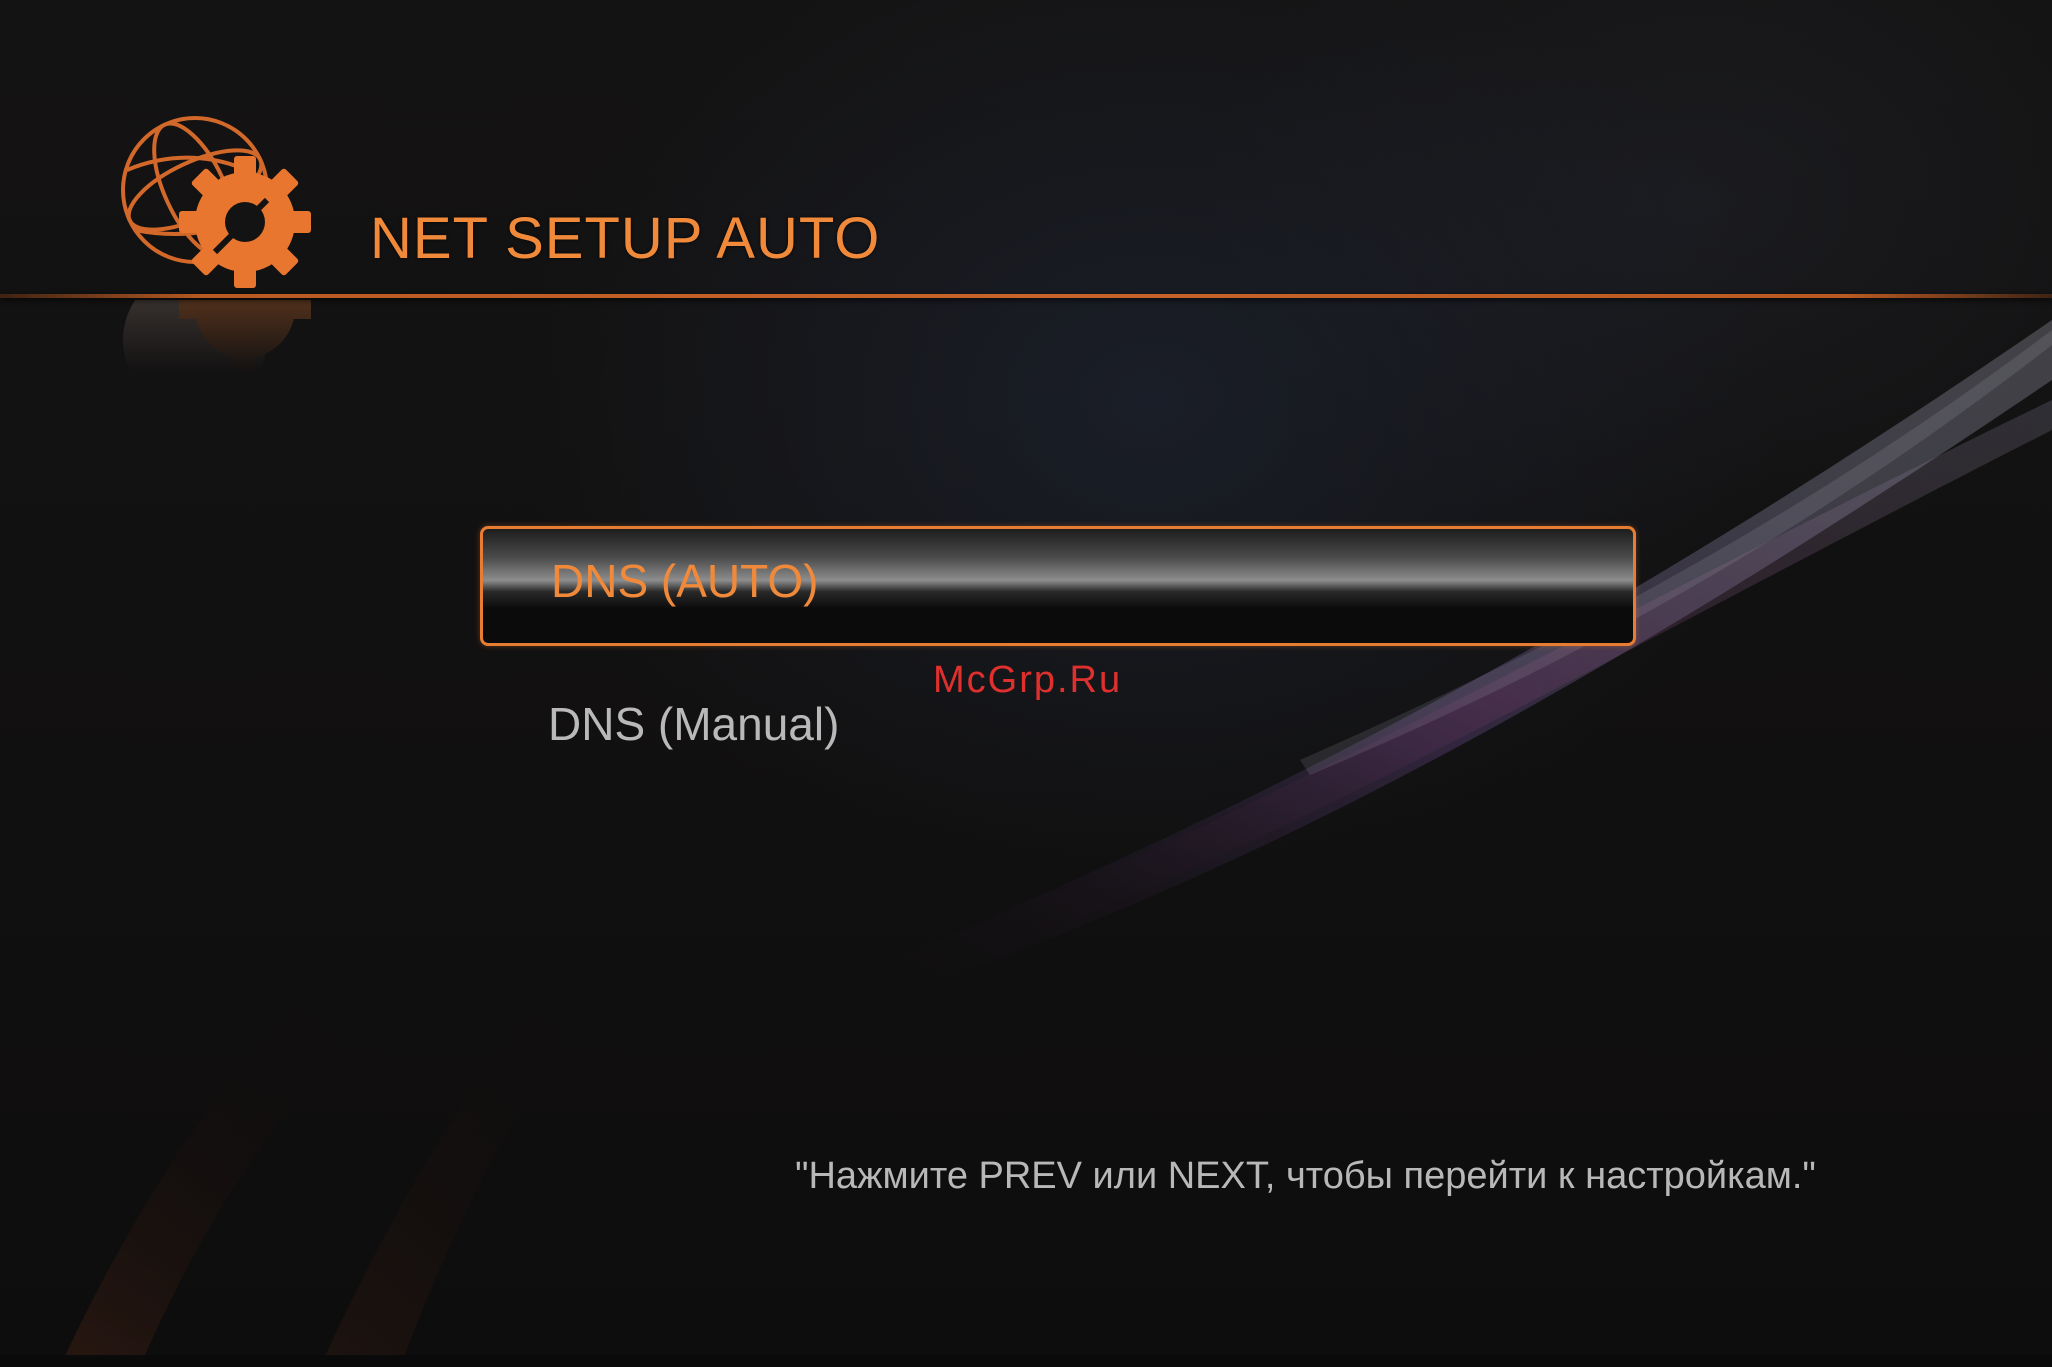 Image resolution: width=2052 pixels, height=1367 pixels. What do you see at coordinates (685, 581) in the screenshot?
I see `menu-item-label: DNS (AUTO)` at bounding box center [685, 581].